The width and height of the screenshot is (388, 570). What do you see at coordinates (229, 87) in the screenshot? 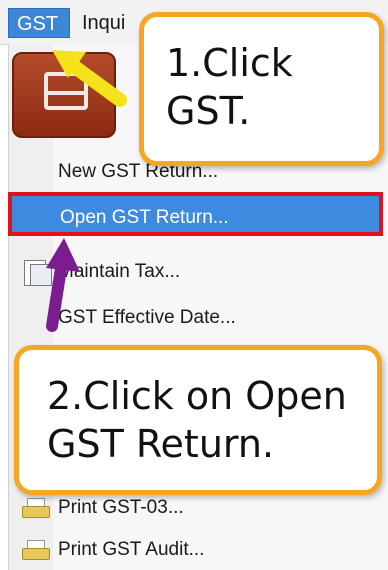
I see `callout-step-1-text: 1.Click GST.` at bounding box center [229, 87].